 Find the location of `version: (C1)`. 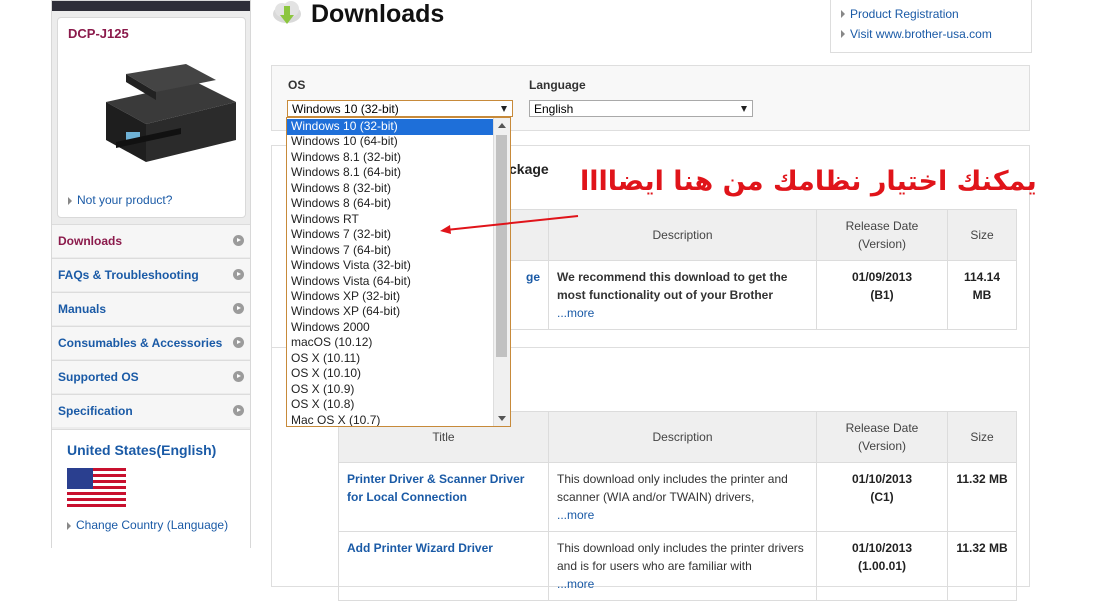

version: (C1) is located at coordinates (882, 497).